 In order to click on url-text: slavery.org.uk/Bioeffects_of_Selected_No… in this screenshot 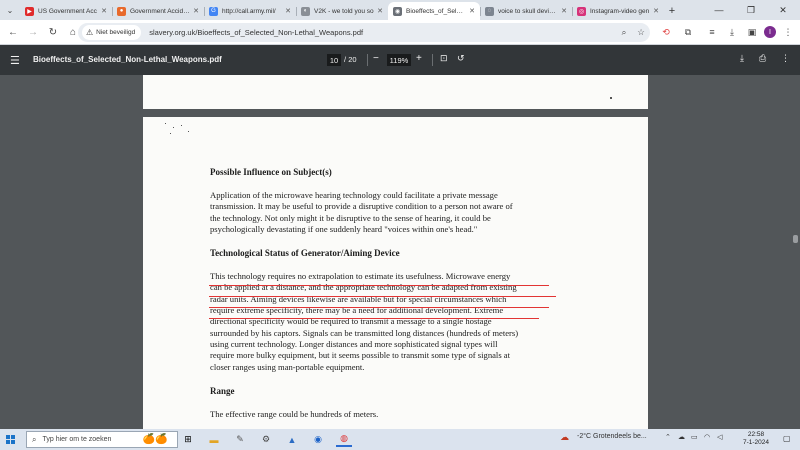, I will do `click(256, 32)`.